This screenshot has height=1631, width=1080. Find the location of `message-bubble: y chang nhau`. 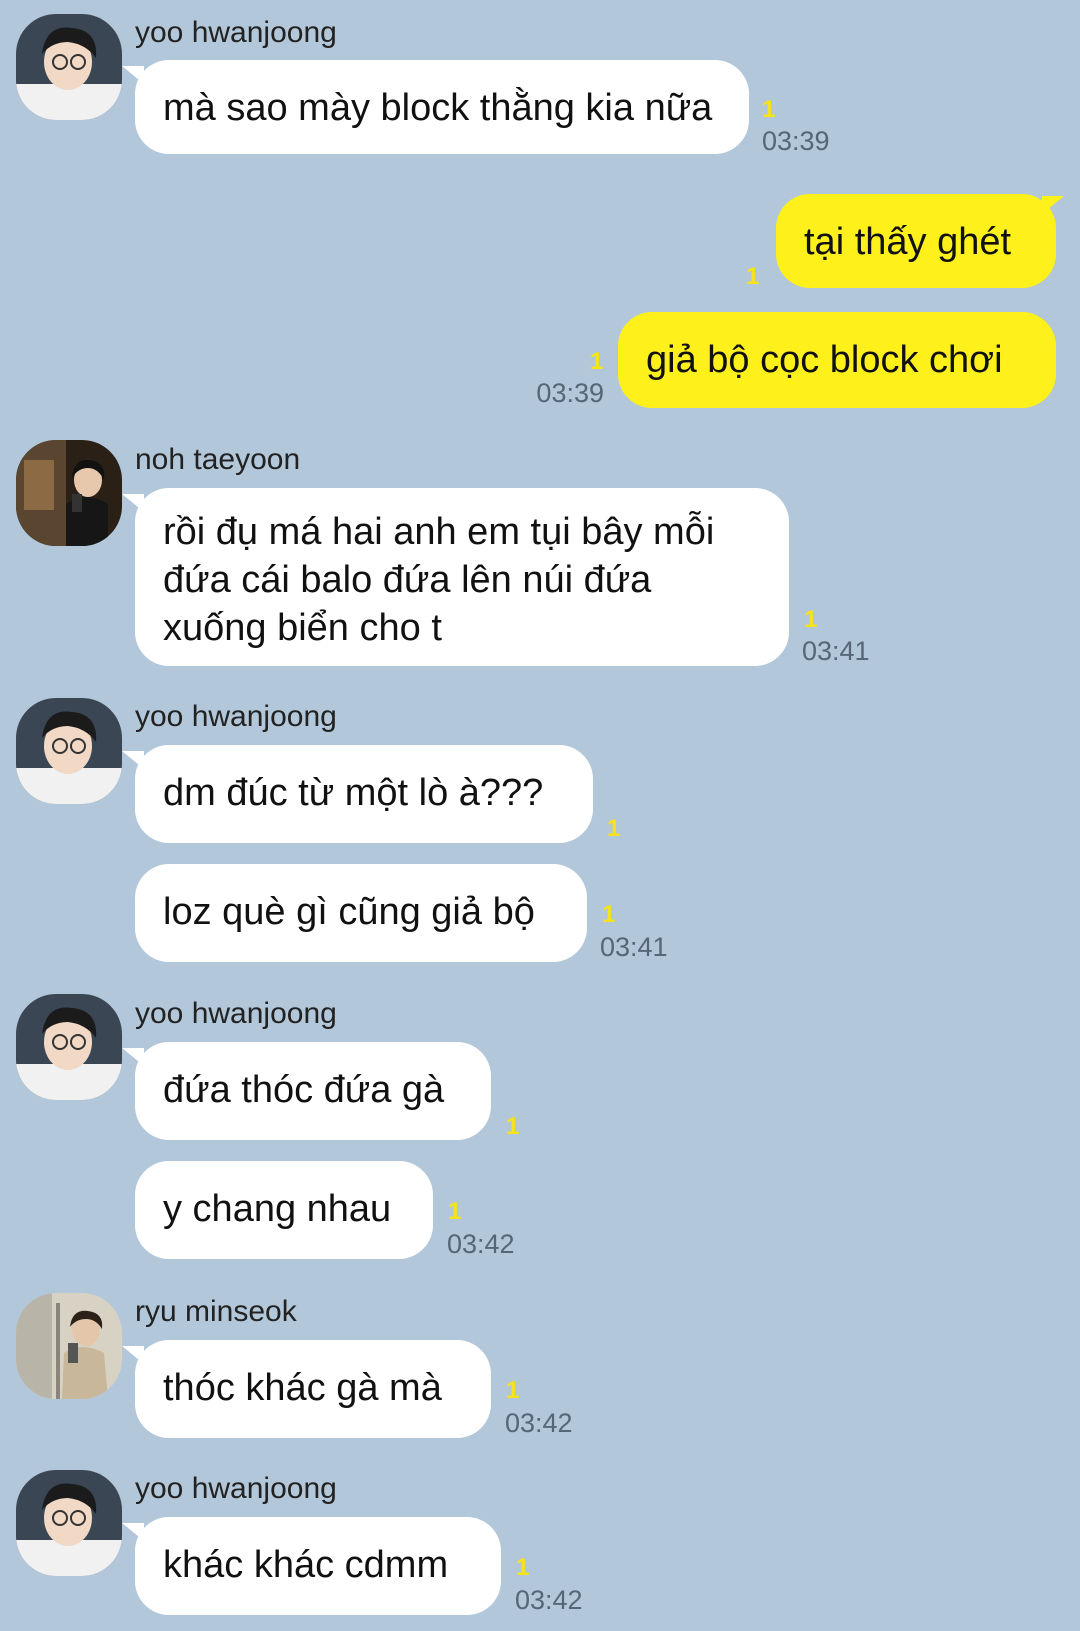

message-bubble: y chang nhau is located at coordinates (284, 1210).